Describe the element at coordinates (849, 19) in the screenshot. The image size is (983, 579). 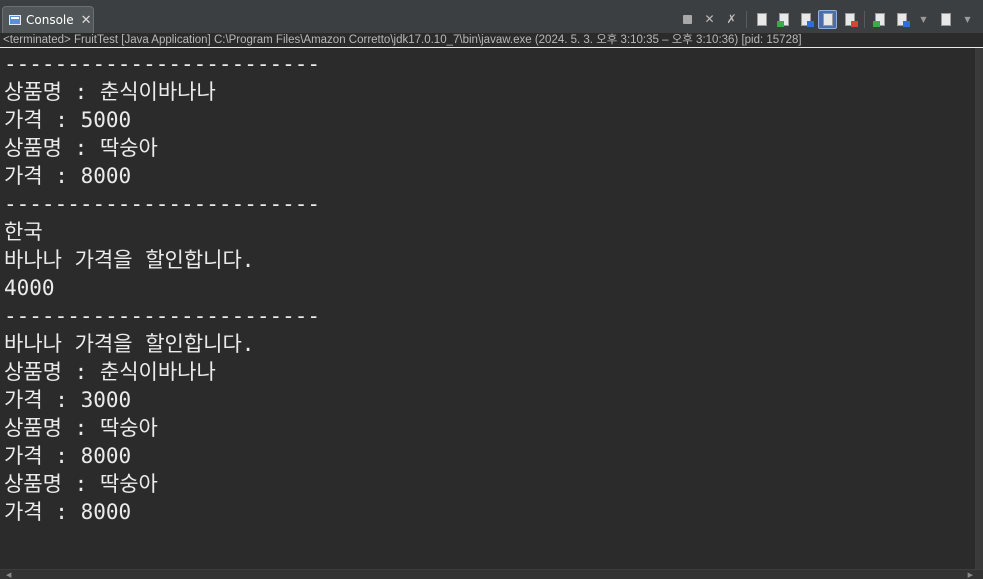
I see `pin-console-icon` at that location.